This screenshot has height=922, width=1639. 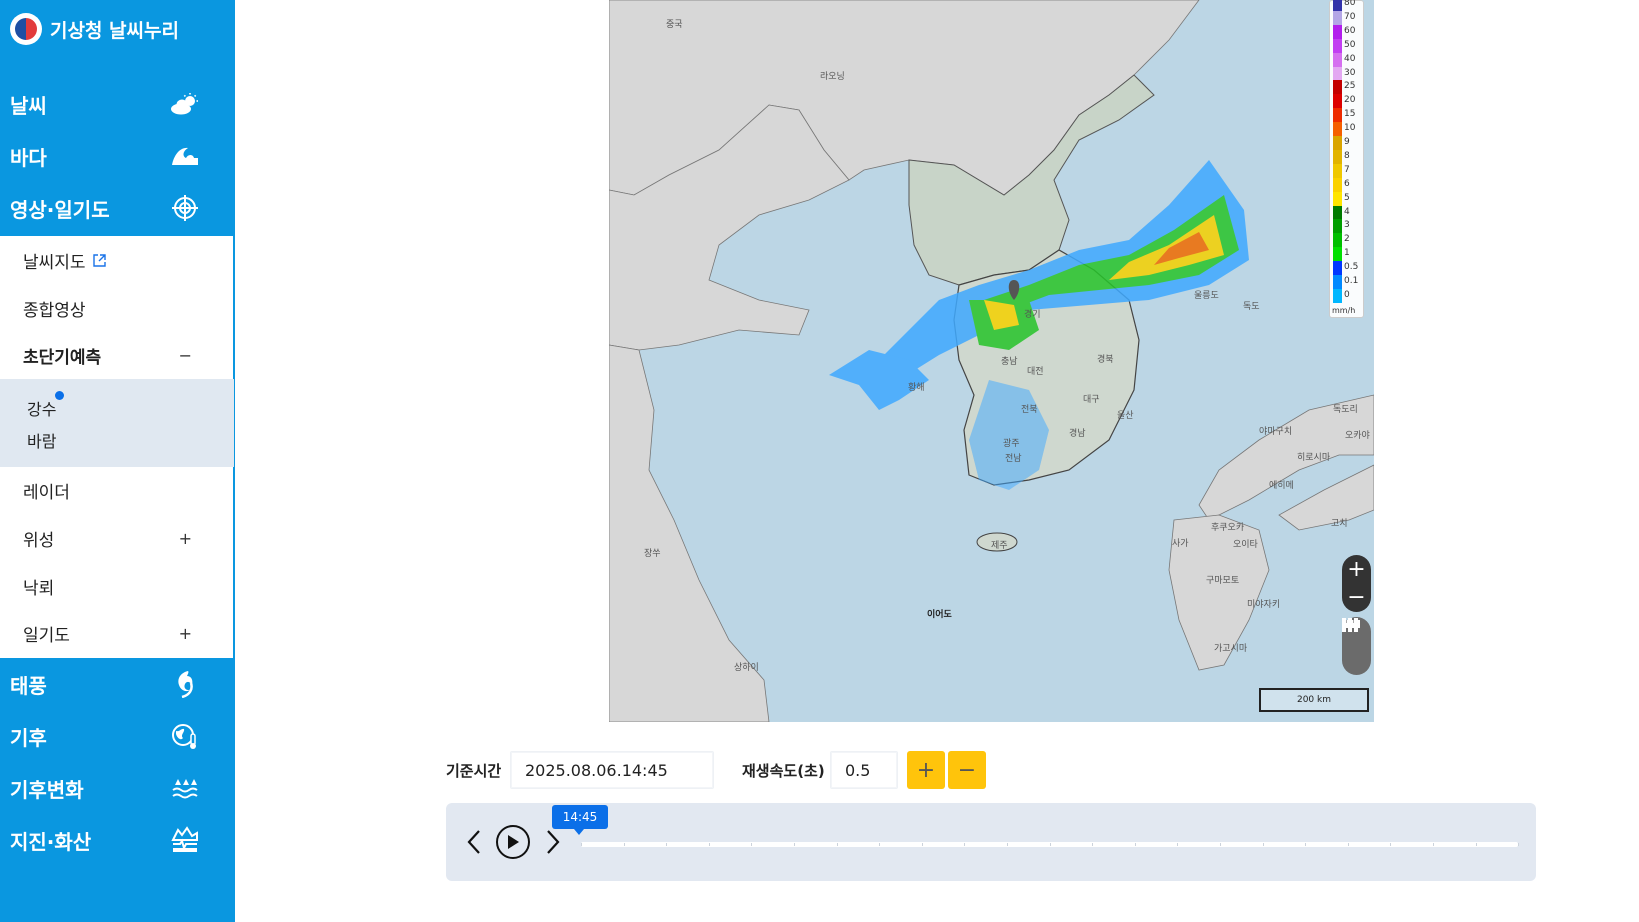 What do you see at coordinates (185, 788) in the screenshot?
I see `sea-level-icon` at bounding box center [185, 788].